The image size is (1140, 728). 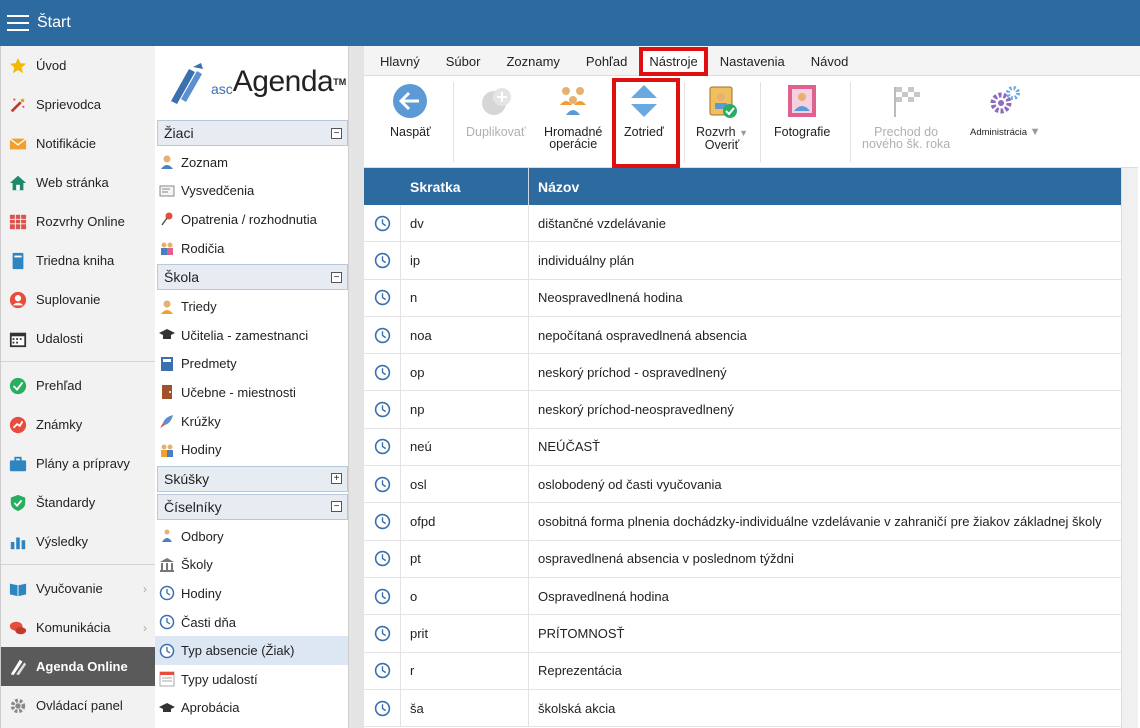 What do you see at coordinates (78, 705) in the screenshot?
I see `sidebar-item-ovladaci-panel: Ovládací panel` at bounding box center [78, 705].